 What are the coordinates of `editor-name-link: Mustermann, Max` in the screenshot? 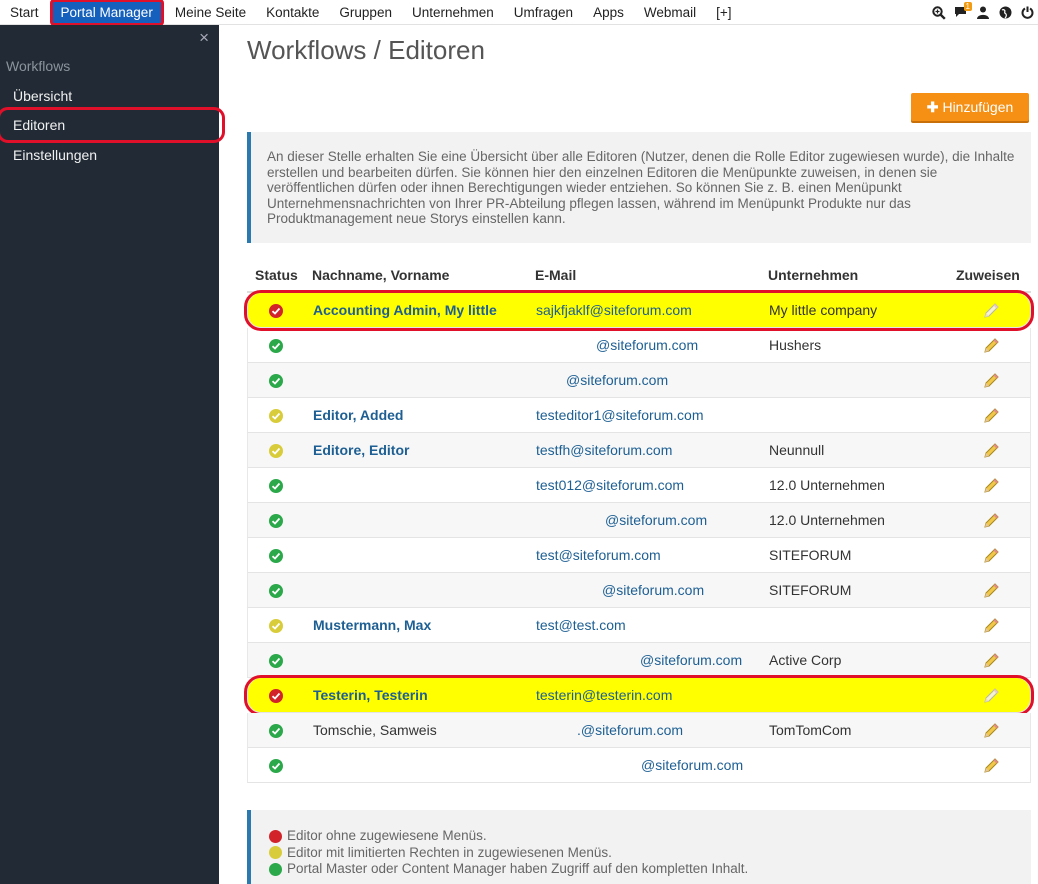 It's located at (372, 625).